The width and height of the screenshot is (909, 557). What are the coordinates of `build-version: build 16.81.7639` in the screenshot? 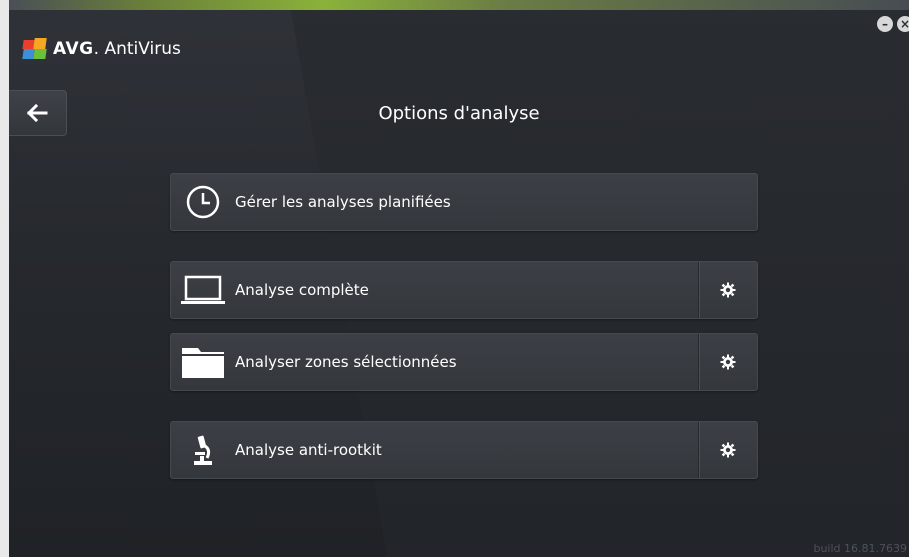 It's located at (860, 548).